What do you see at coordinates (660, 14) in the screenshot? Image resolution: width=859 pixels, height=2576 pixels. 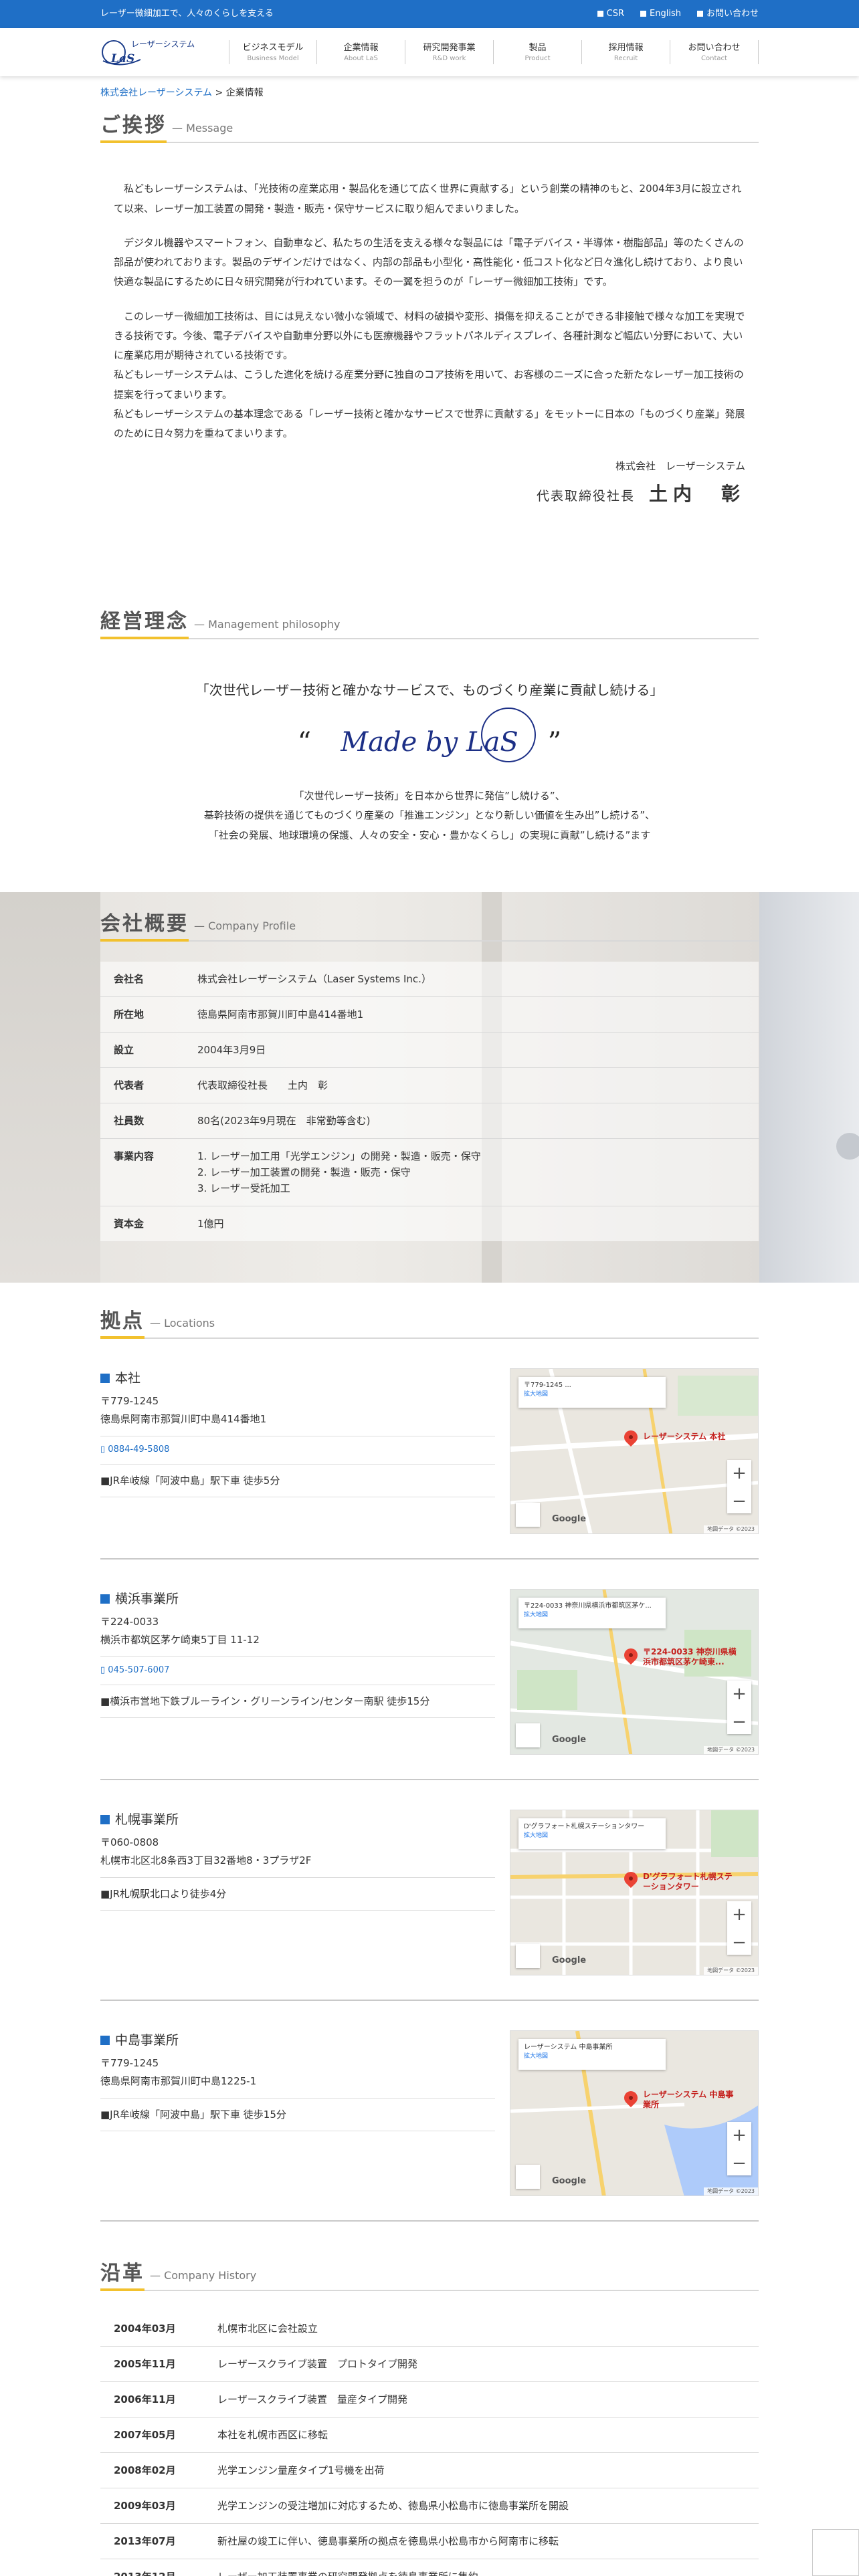 I see `english-link: English` at bounding box center [660, 14].